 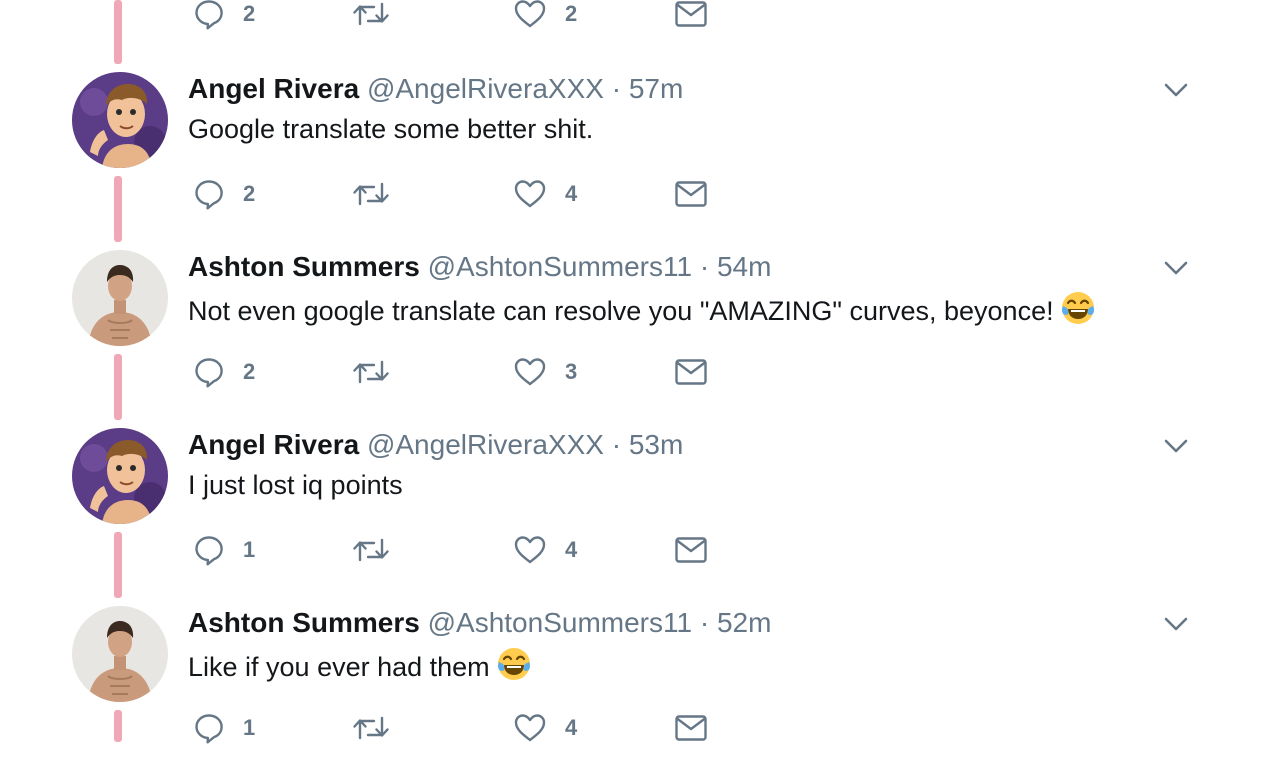 I want to click on tweet-text: I just lost iq points, so click(x=295, y=485).